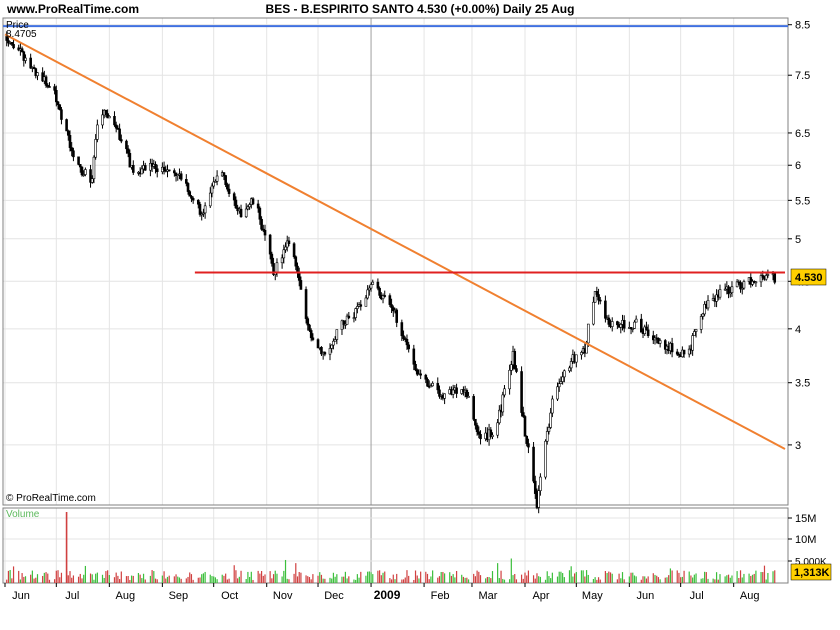 This screenshot has width=840, height=630. What do you see at coordinates (179, 596) in the screenshot?
I see `time-tick-label: Sep` at bounding box center [179, 596].